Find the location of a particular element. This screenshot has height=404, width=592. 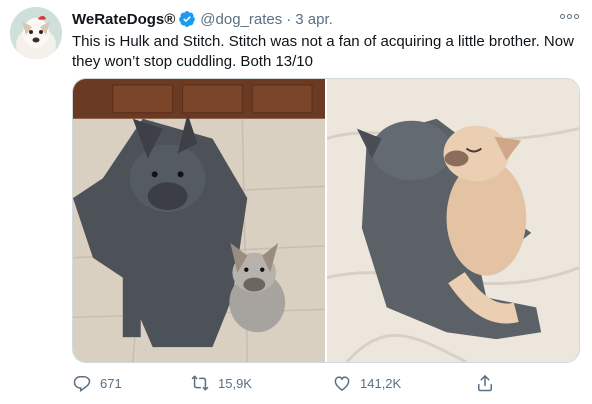

dog-avatar-icon is located at coordinates (36, 33).